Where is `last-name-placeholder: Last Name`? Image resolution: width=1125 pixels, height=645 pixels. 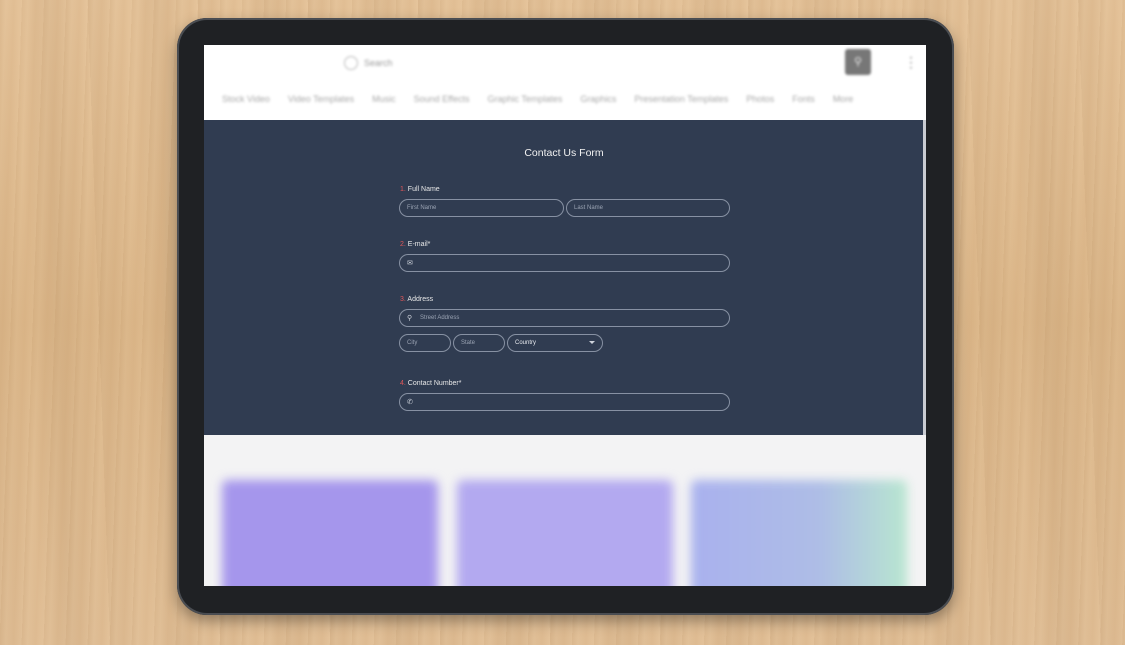 last-name-placeholder: Last Name is located at coordinates (589, 208).